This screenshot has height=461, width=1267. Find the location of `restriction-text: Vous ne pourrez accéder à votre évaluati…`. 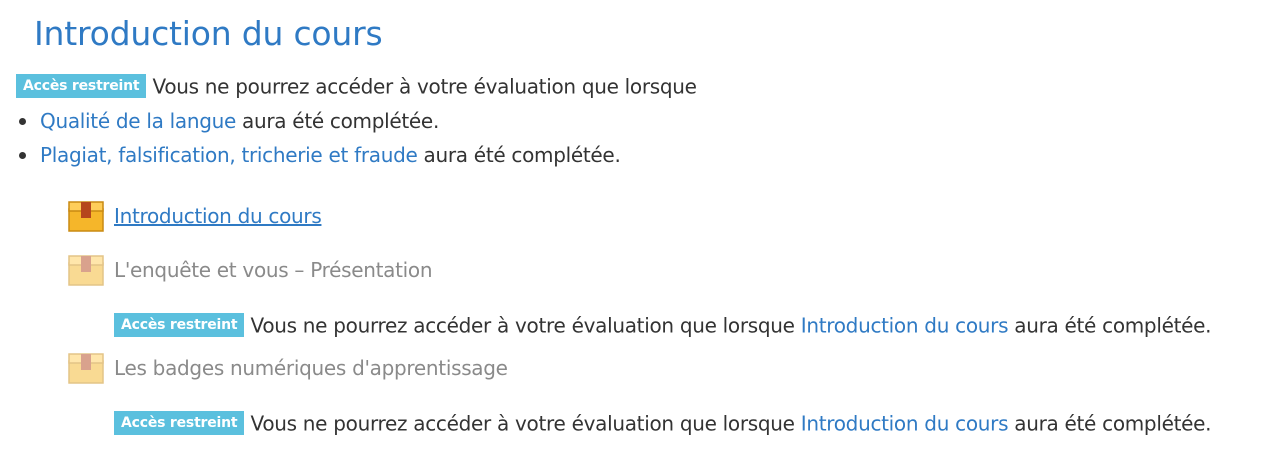

restriction-text: Vous ne pourrez accéder à votre évaluati… is located at coordinates (424, 86).